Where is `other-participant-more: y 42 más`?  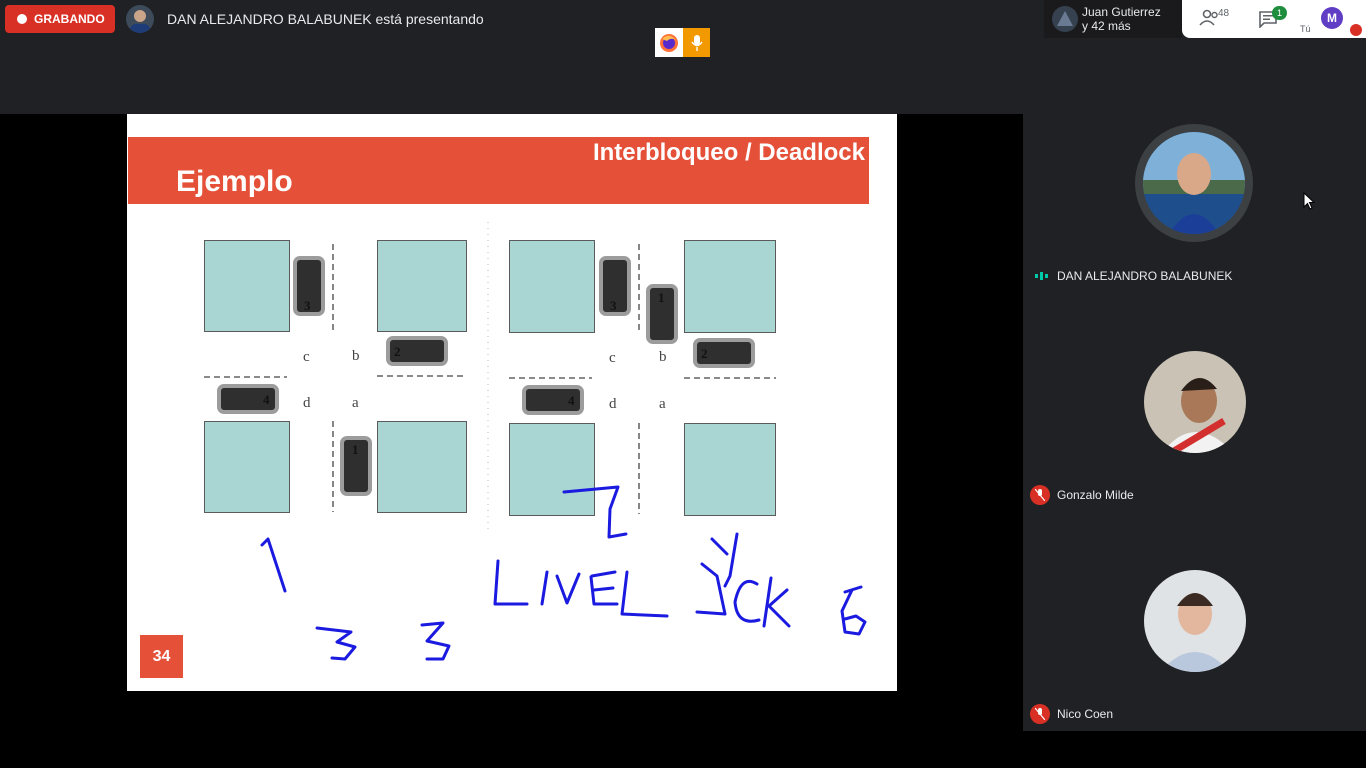
other-participant-more: y 42 más is located at coordinates (1106, 26).